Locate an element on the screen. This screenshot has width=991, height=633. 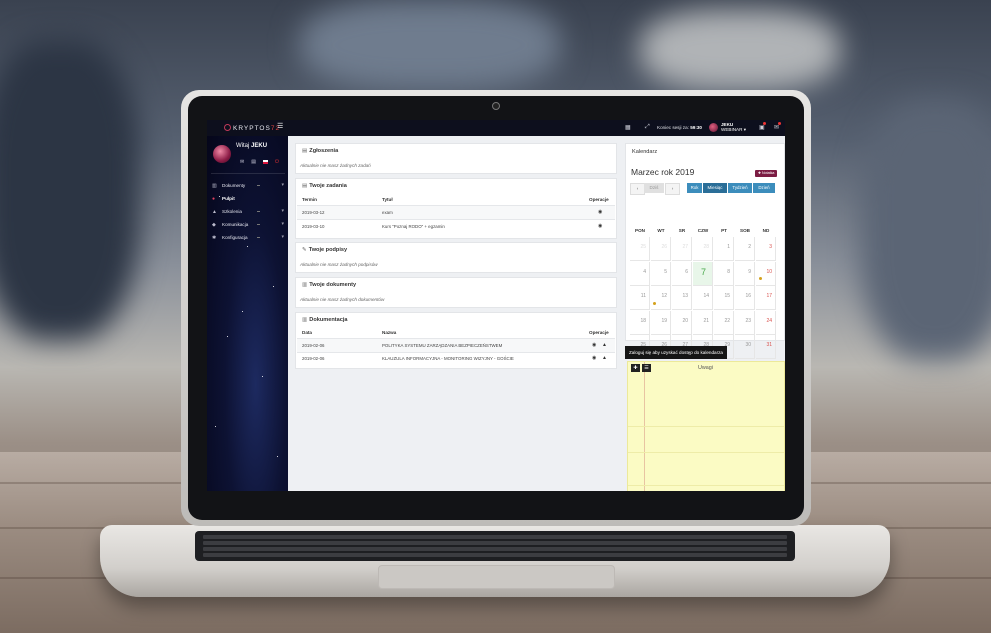
user-avatar is located at coordinates (713, 127).